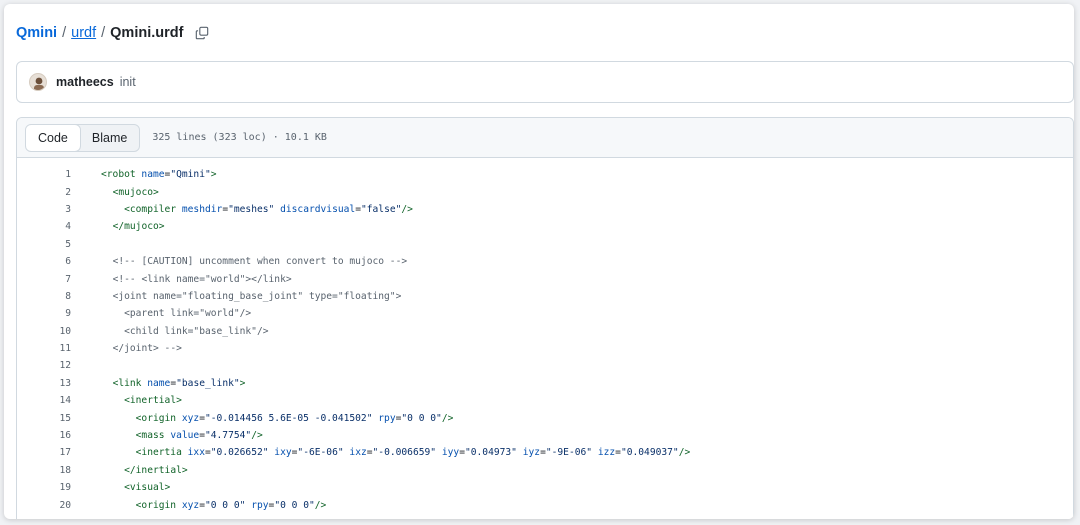  Describe the element at coordinates (545, 174) in the screenshot. I see `code-line: 1 <robot name="Qmini">` at that location.